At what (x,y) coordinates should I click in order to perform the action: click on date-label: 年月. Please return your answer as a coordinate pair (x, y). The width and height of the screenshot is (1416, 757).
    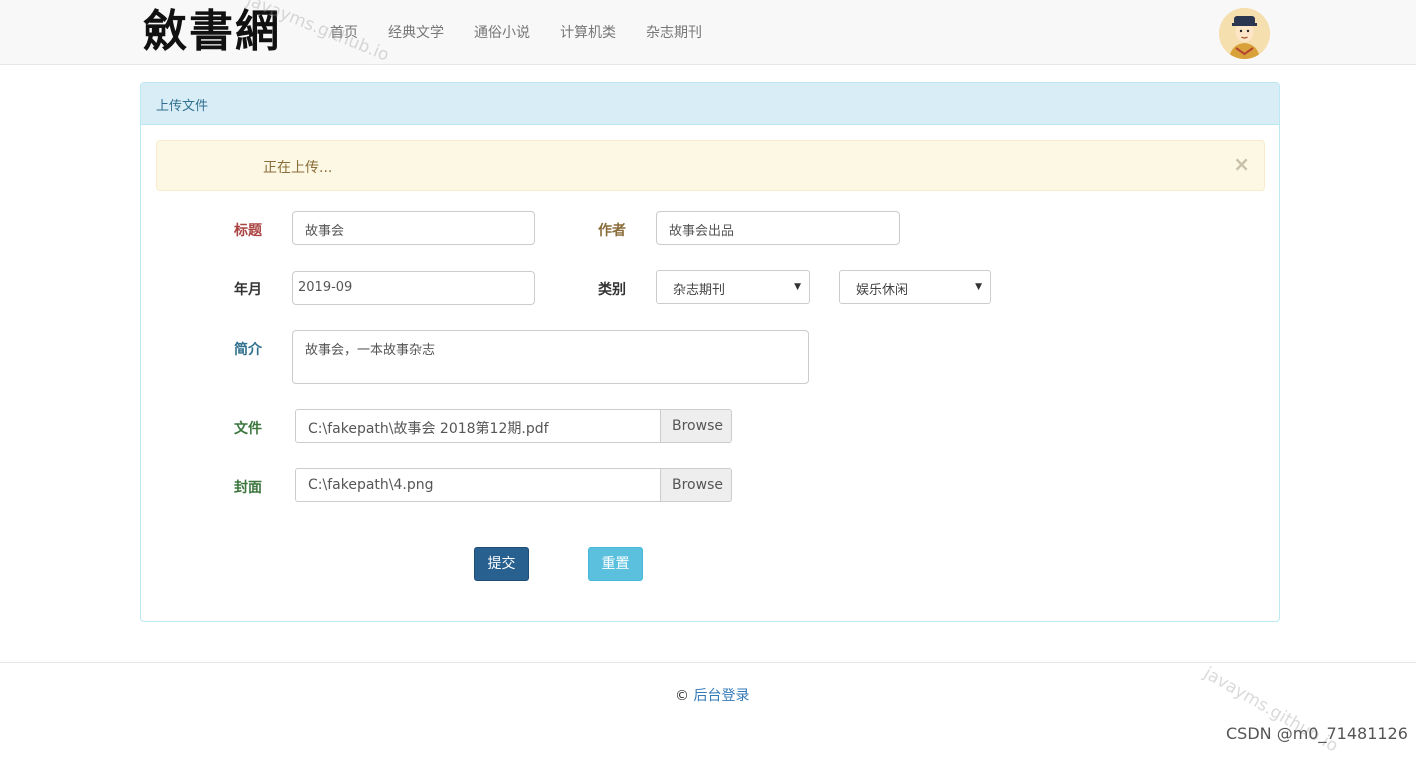
    Looking at the image, I should click on (248, 290).